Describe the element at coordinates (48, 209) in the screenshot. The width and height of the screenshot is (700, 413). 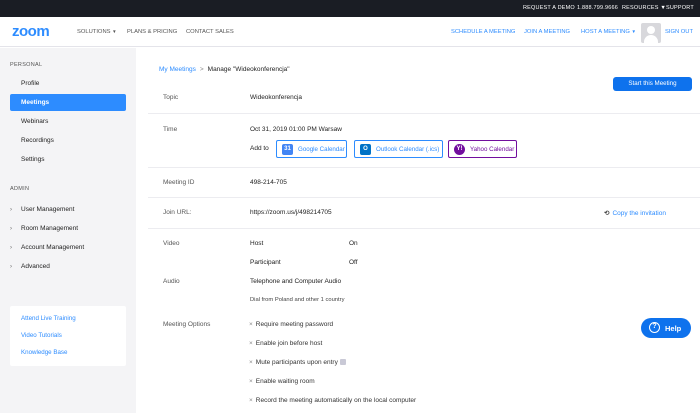
I see `sidebar-item-label: User Management` at that location.